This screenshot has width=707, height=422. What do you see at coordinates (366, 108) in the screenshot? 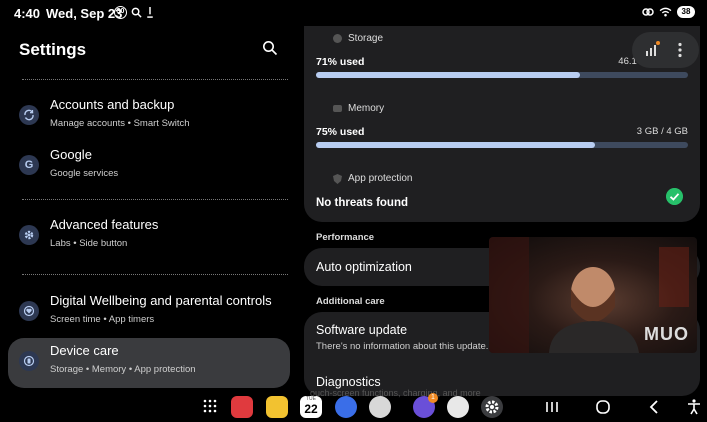
I see `memory-label: Memory` at bounding box center [366, 108].